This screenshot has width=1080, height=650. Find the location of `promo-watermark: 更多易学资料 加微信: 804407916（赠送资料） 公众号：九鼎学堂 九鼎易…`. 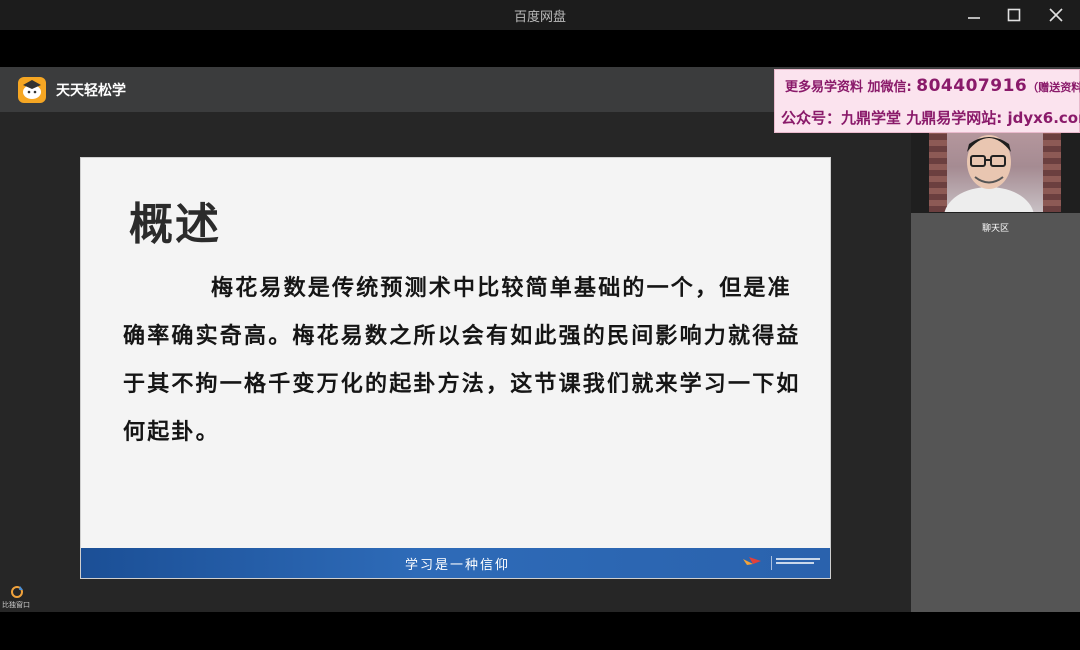

promo-watermark: 更多易学资料 加微信: 804407916（赠送资料） 公众号：九鼎学堂 九鼎易… is located at coordinates (927, 101).